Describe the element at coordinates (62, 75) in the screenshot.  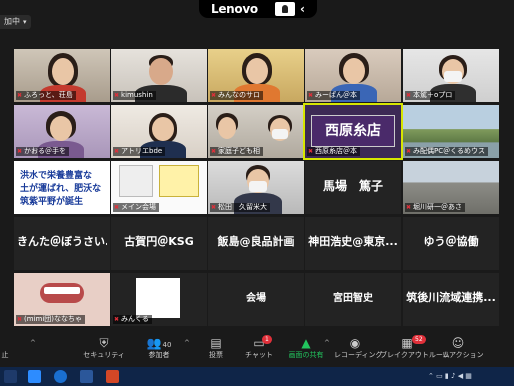
I see `participant-tile: ✖ ふろっと、荘島` at that location.